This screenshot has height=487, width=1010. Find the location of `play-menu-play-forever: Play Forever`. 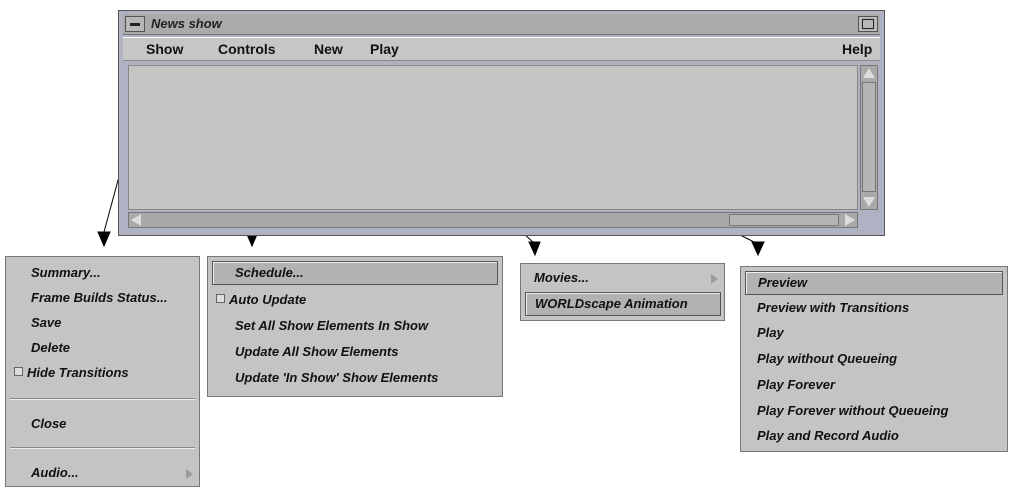

play-menu-play-forever: Play Forever is located at coordinates (796, 384).